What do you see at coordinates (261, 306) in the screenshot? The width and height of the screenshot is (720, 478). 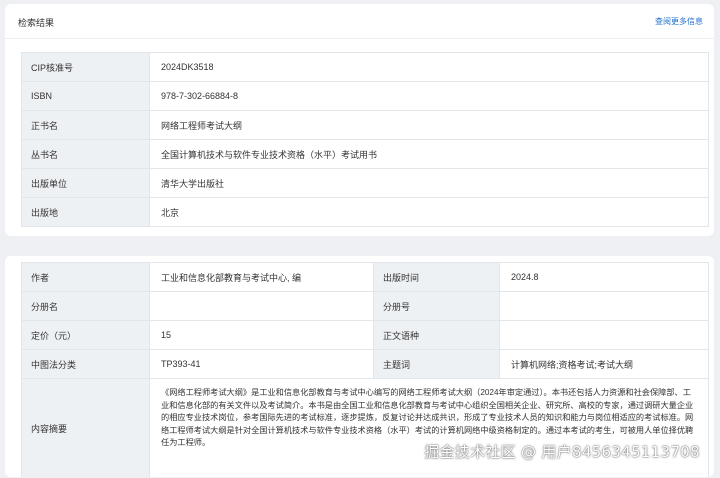 I see `volume-name-value` at bounding box center [261, 306].